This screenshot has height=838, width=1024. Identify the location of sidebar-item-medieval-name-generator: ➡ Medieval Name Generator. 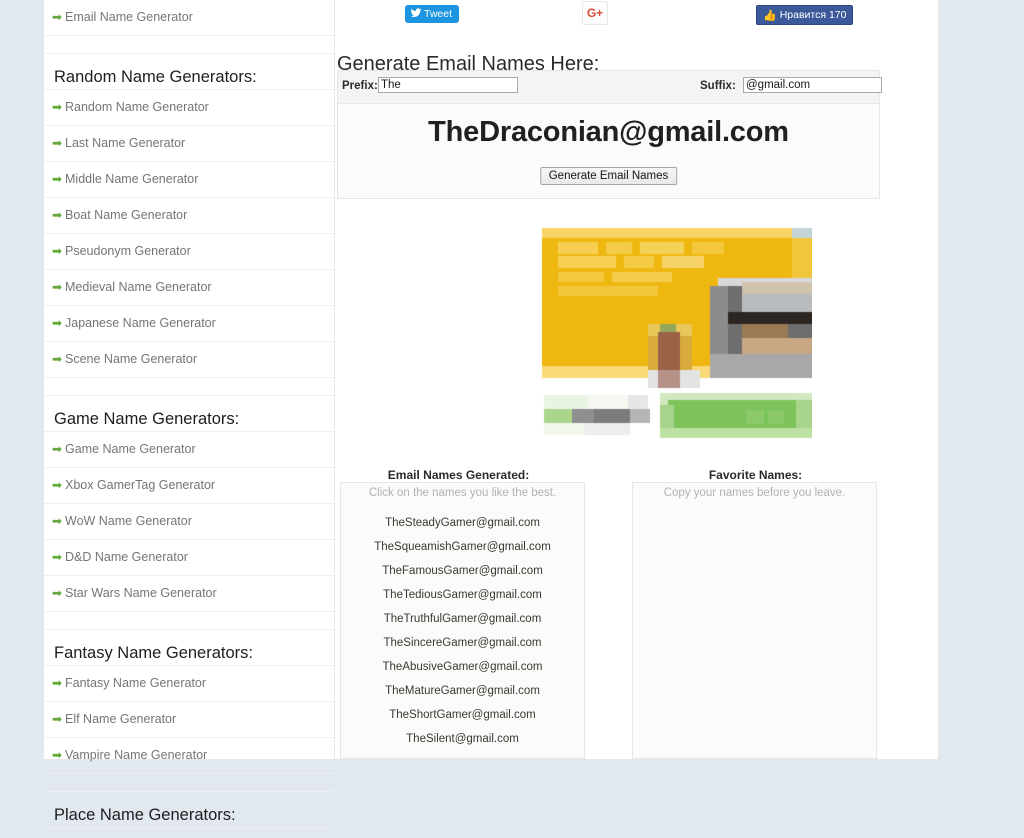
(189, 288).